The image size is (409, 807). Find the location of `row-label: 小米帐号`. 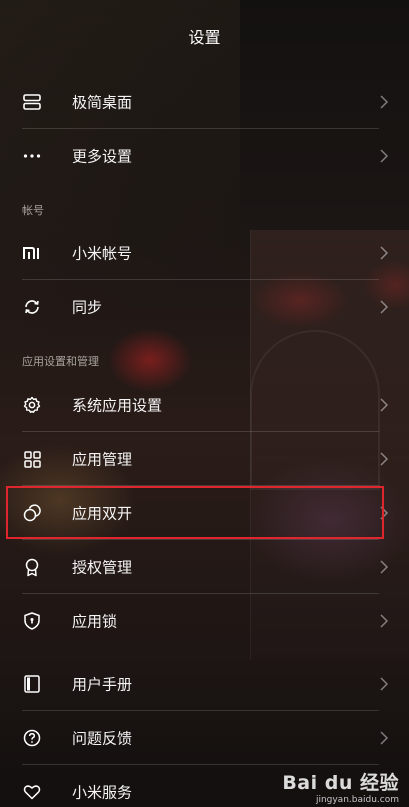

row-label: 小米帐号 is located at coordinates (102, 253).